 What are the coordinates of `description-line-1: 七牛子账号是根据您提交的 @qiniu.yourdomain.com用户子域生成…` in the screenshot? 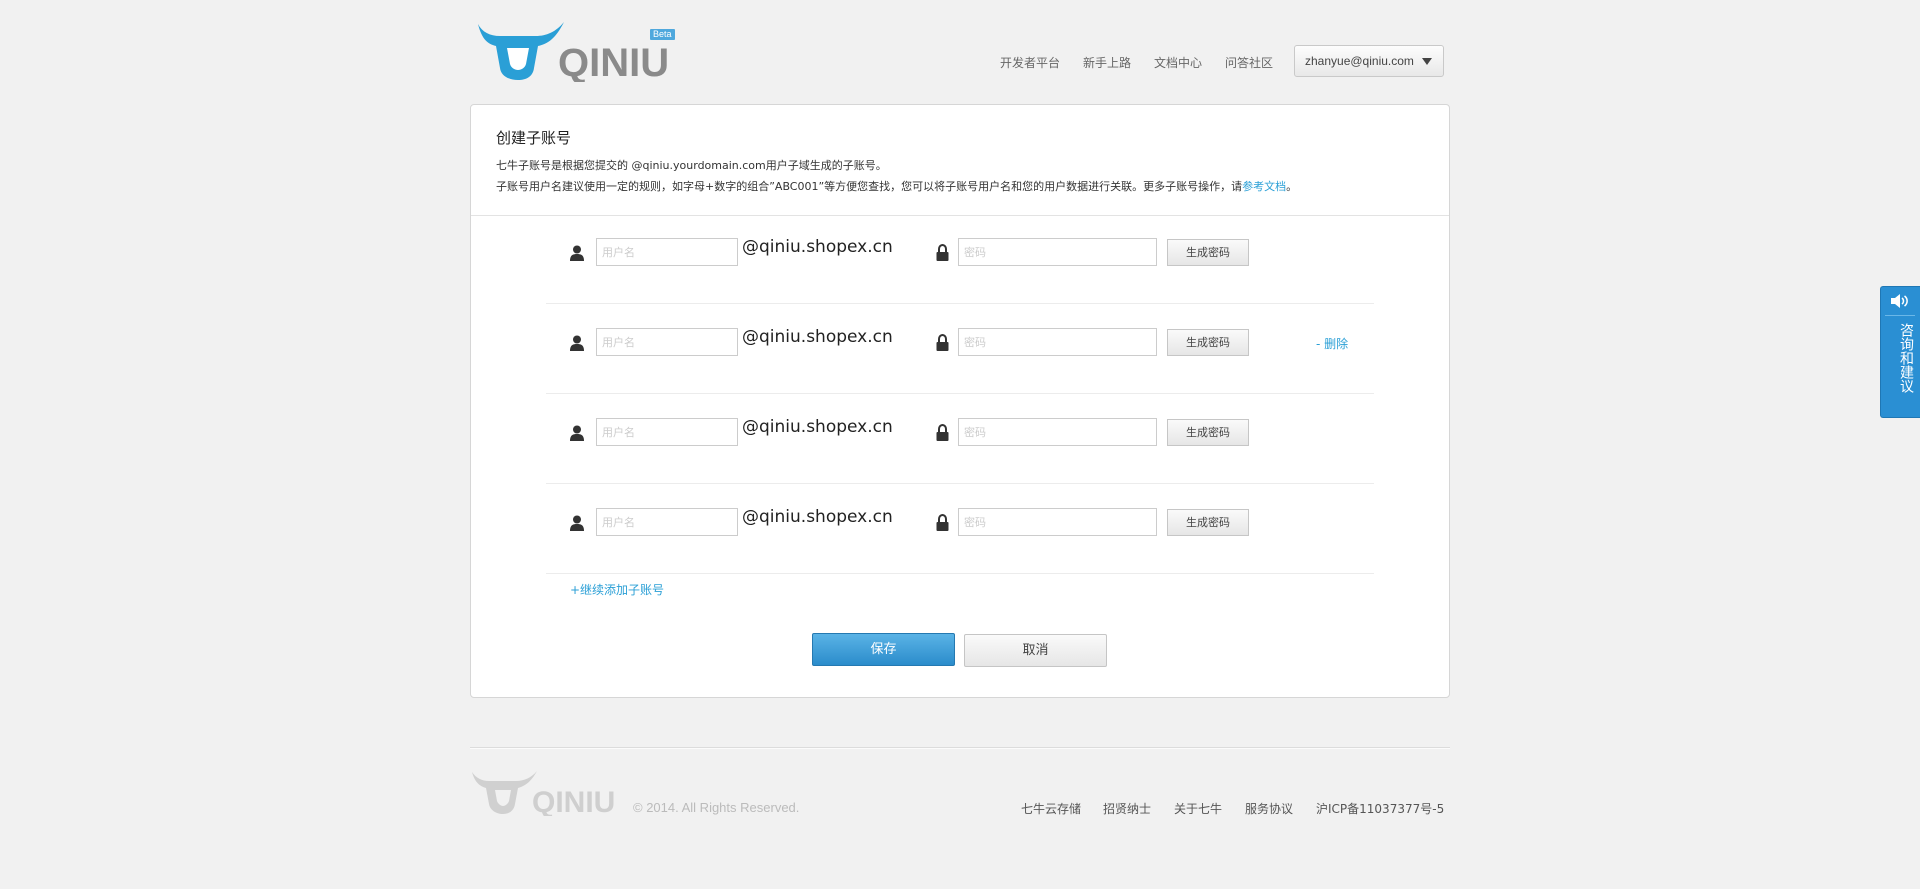 It's located at (691, 165).